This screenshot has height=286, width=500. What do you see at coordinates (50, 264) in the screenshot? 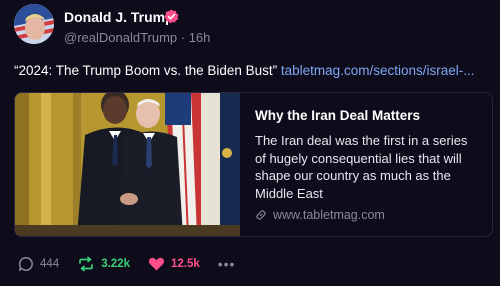
I see `reply-count: 444` at bounding box center [50, 264].